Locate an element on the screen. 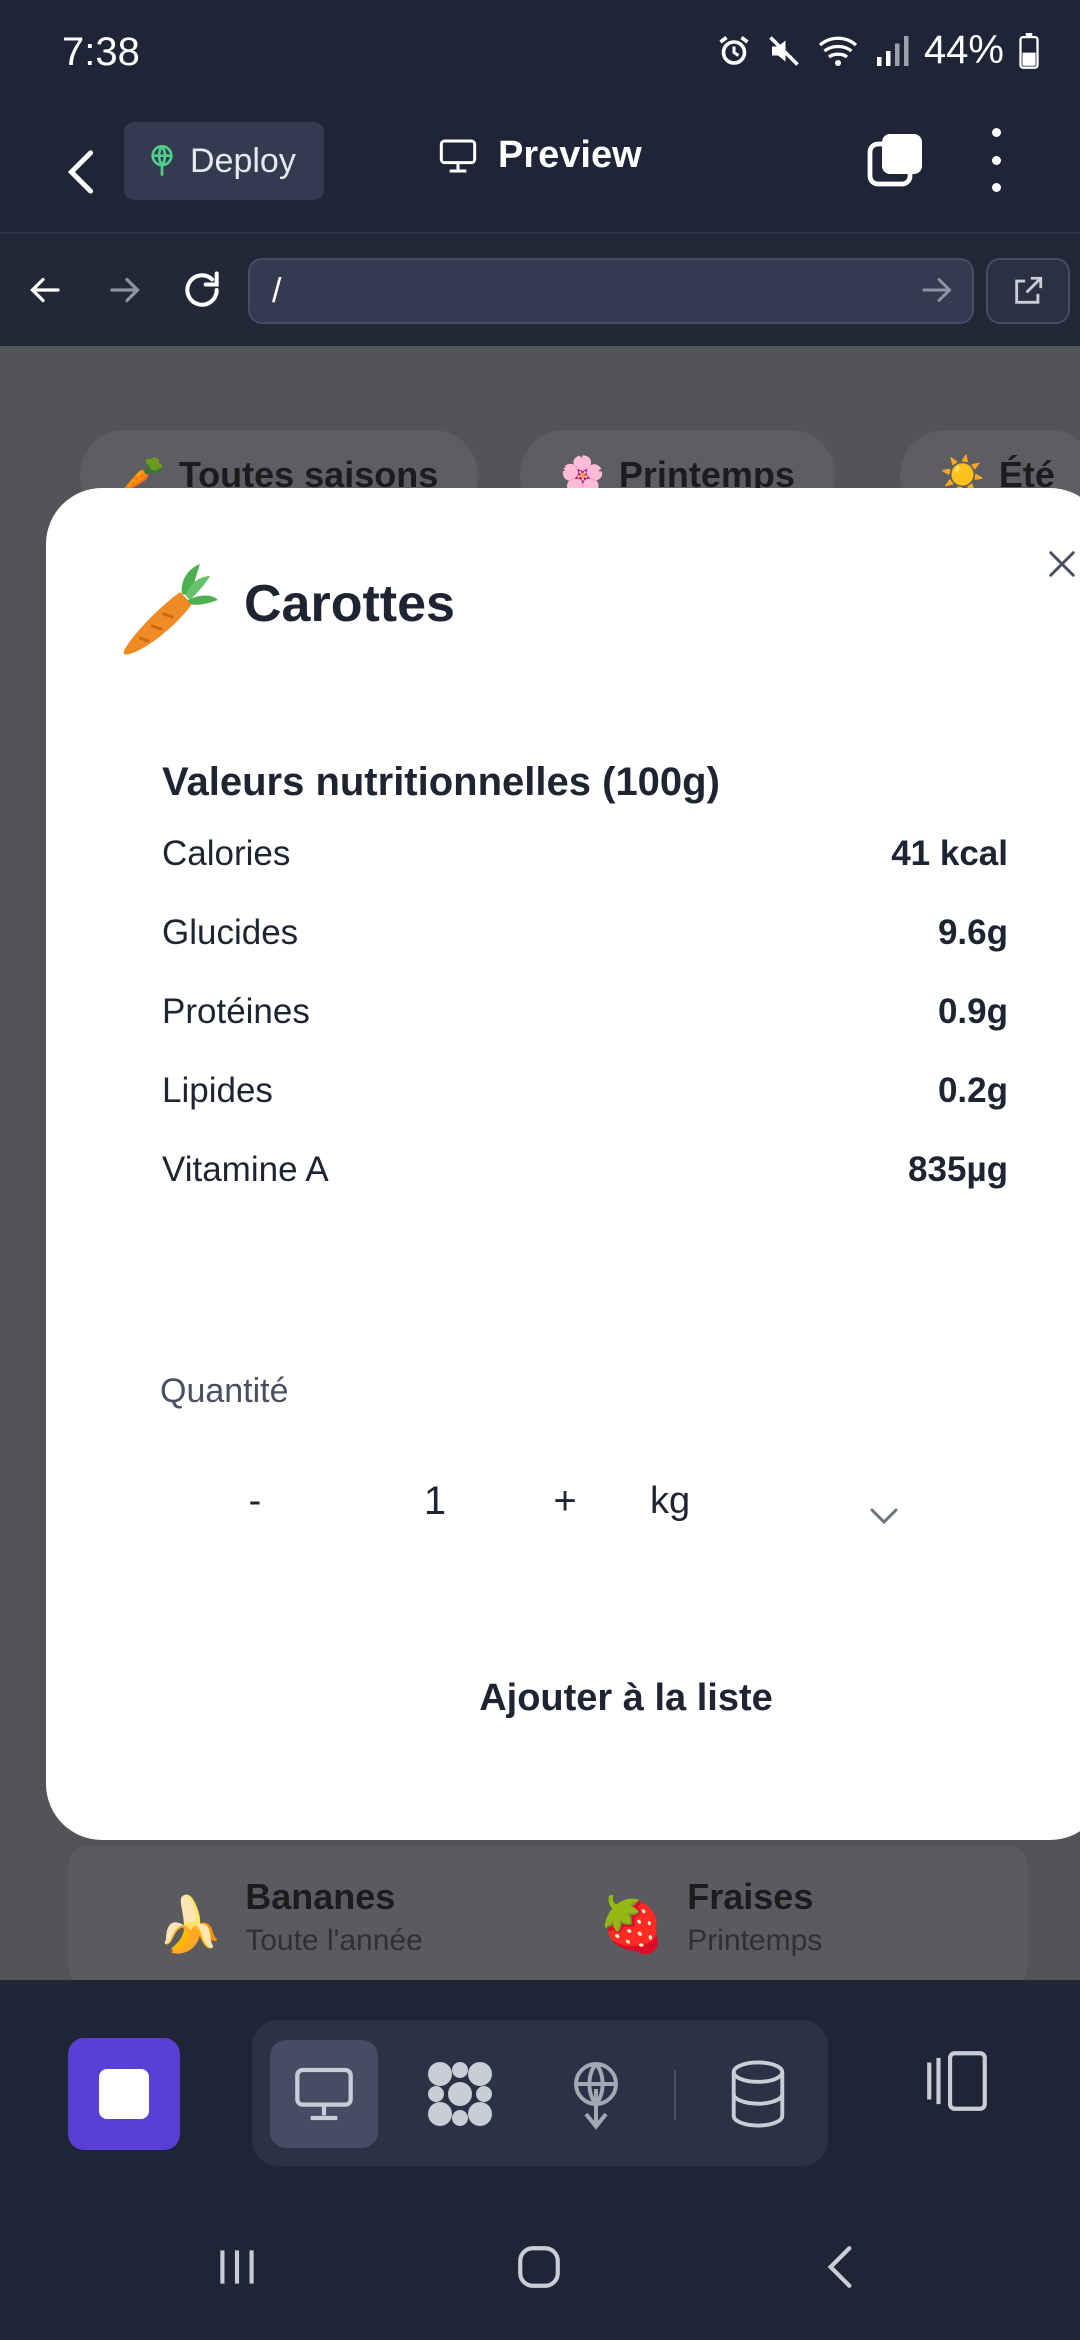 This screenshot has width=1080, height=2340. browser-back-button is located at coordinates (46, 290).